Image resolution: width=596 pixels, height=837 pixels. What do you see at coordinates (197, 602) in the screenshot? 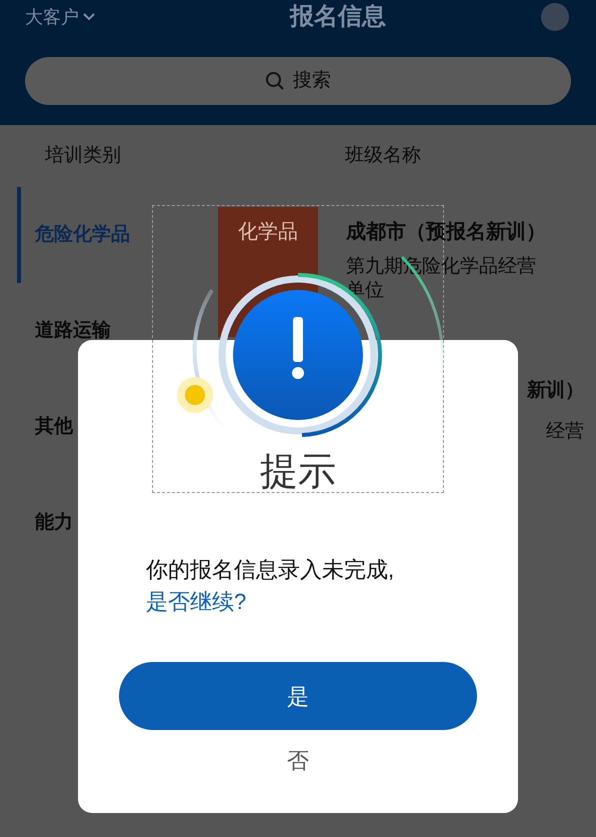
I see `dialog-question: 是否继续?` at bounding box center [197, 602].